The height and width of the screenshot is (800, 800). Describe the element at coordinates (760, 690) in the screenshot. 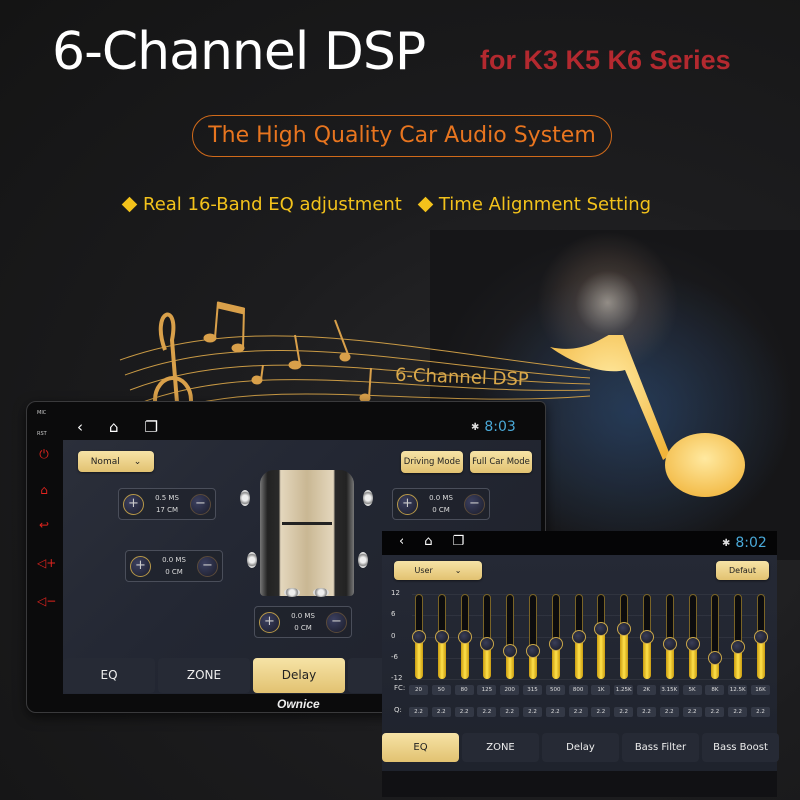

I see `fc-value: 16K` at that location.